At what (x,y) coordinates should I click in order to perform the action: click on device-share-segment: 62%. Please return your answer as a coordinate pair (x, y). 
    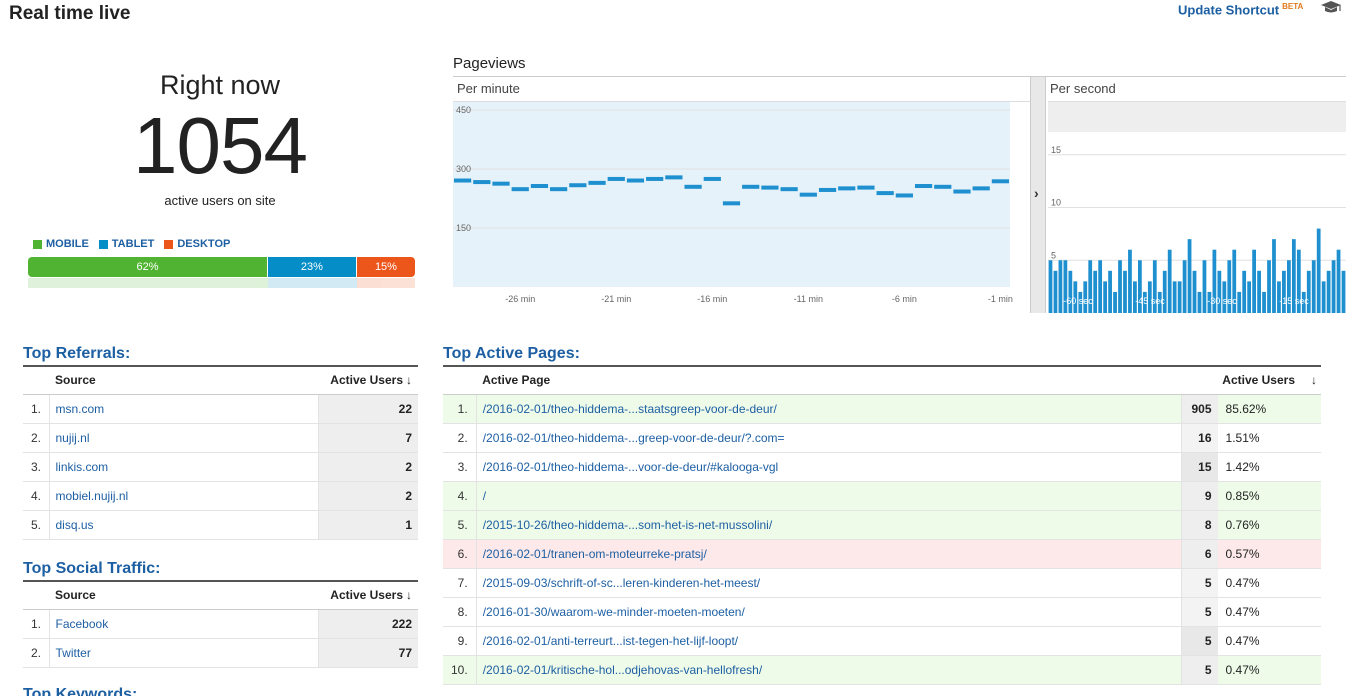
    Looking at the image, I should click on (148, 267).